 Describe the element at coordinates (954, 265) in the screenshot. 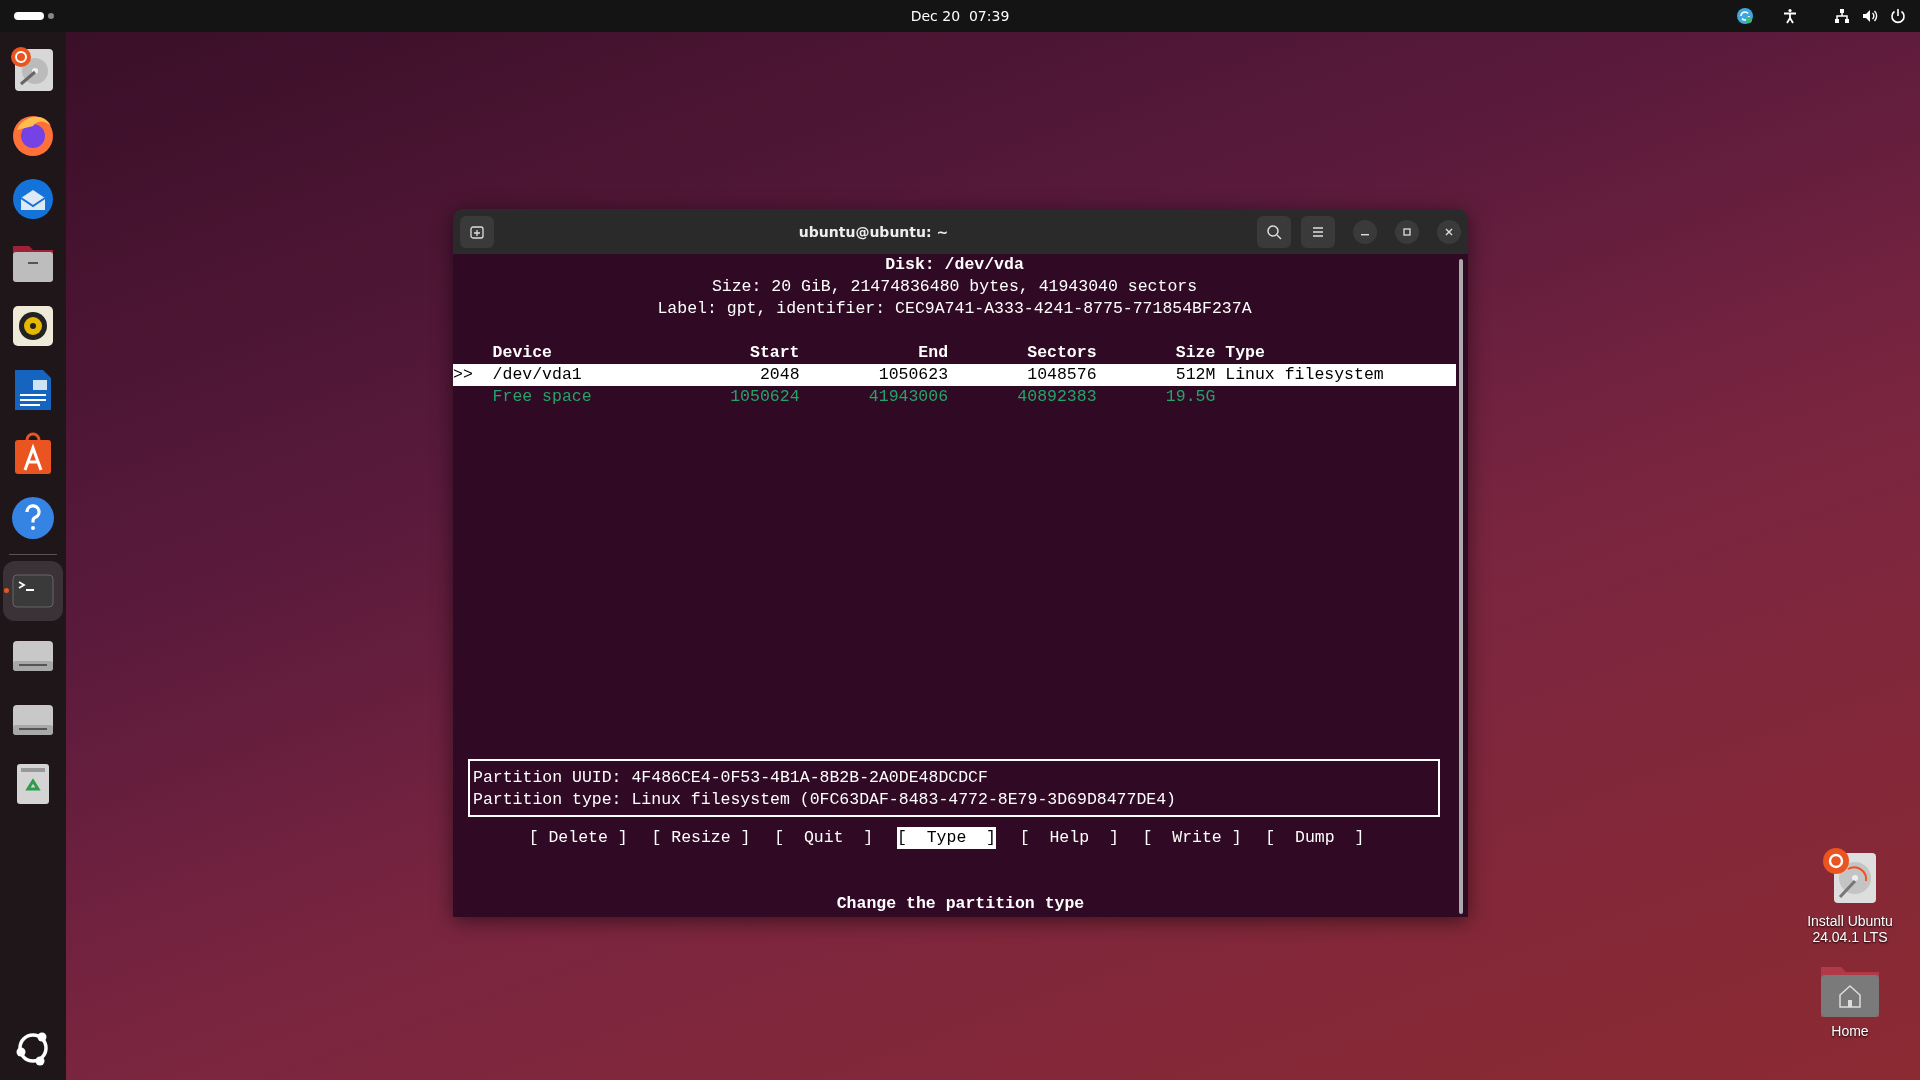

I see `disk-heading: Disk: /dev/vda` at that location.